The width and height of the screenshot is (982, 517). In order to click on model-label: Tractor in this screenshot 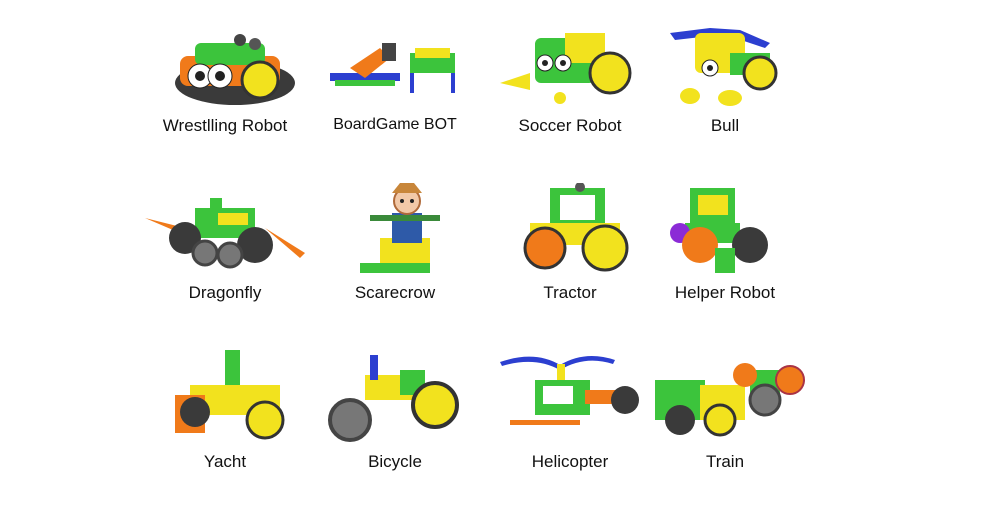, I will do `click(570, 292)`.